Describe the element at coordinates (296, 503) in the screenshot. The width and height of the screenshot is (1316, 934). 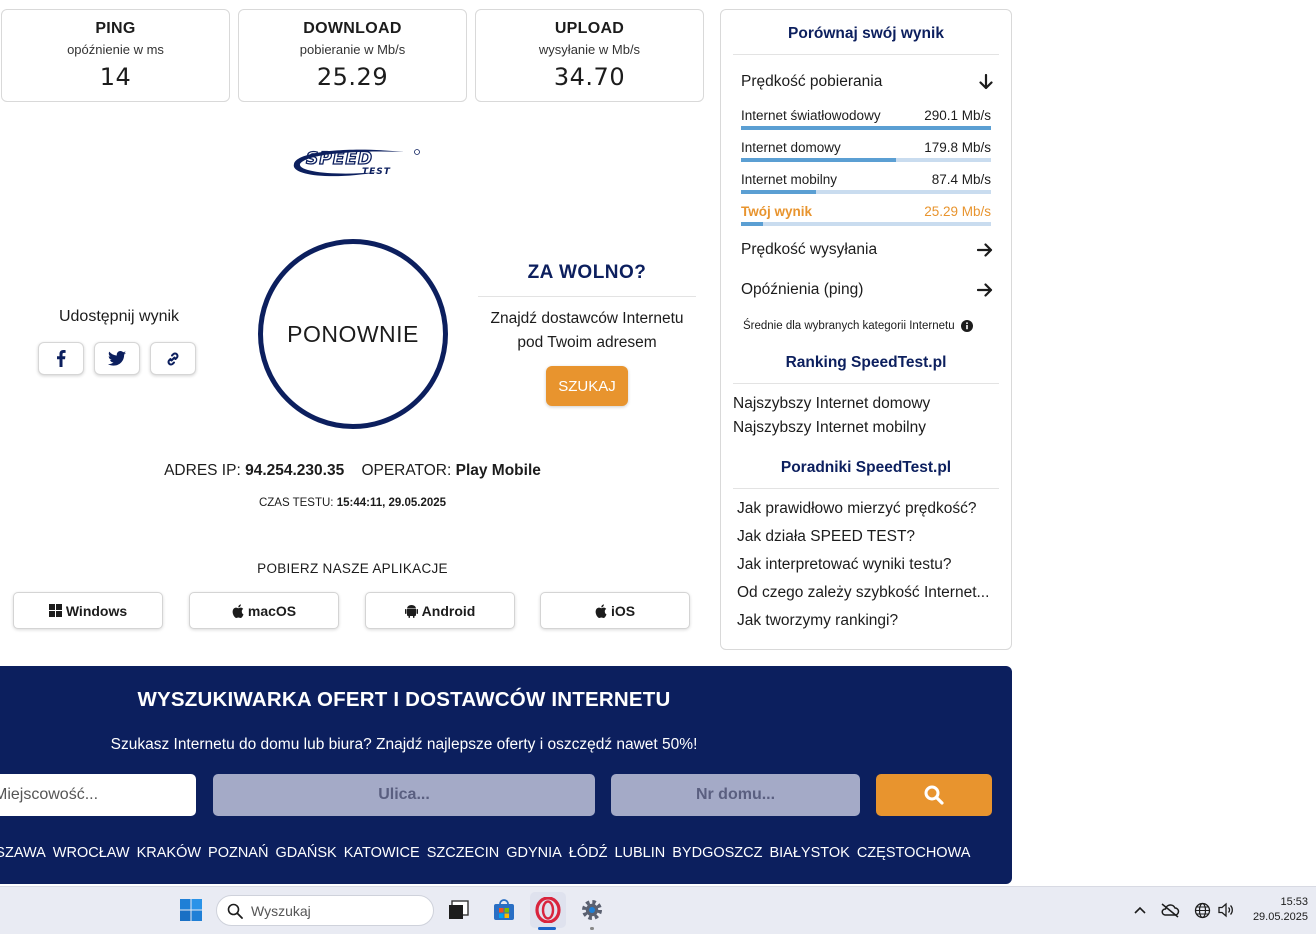
I see `test-time-label: CZAS TESTU:` at that location.